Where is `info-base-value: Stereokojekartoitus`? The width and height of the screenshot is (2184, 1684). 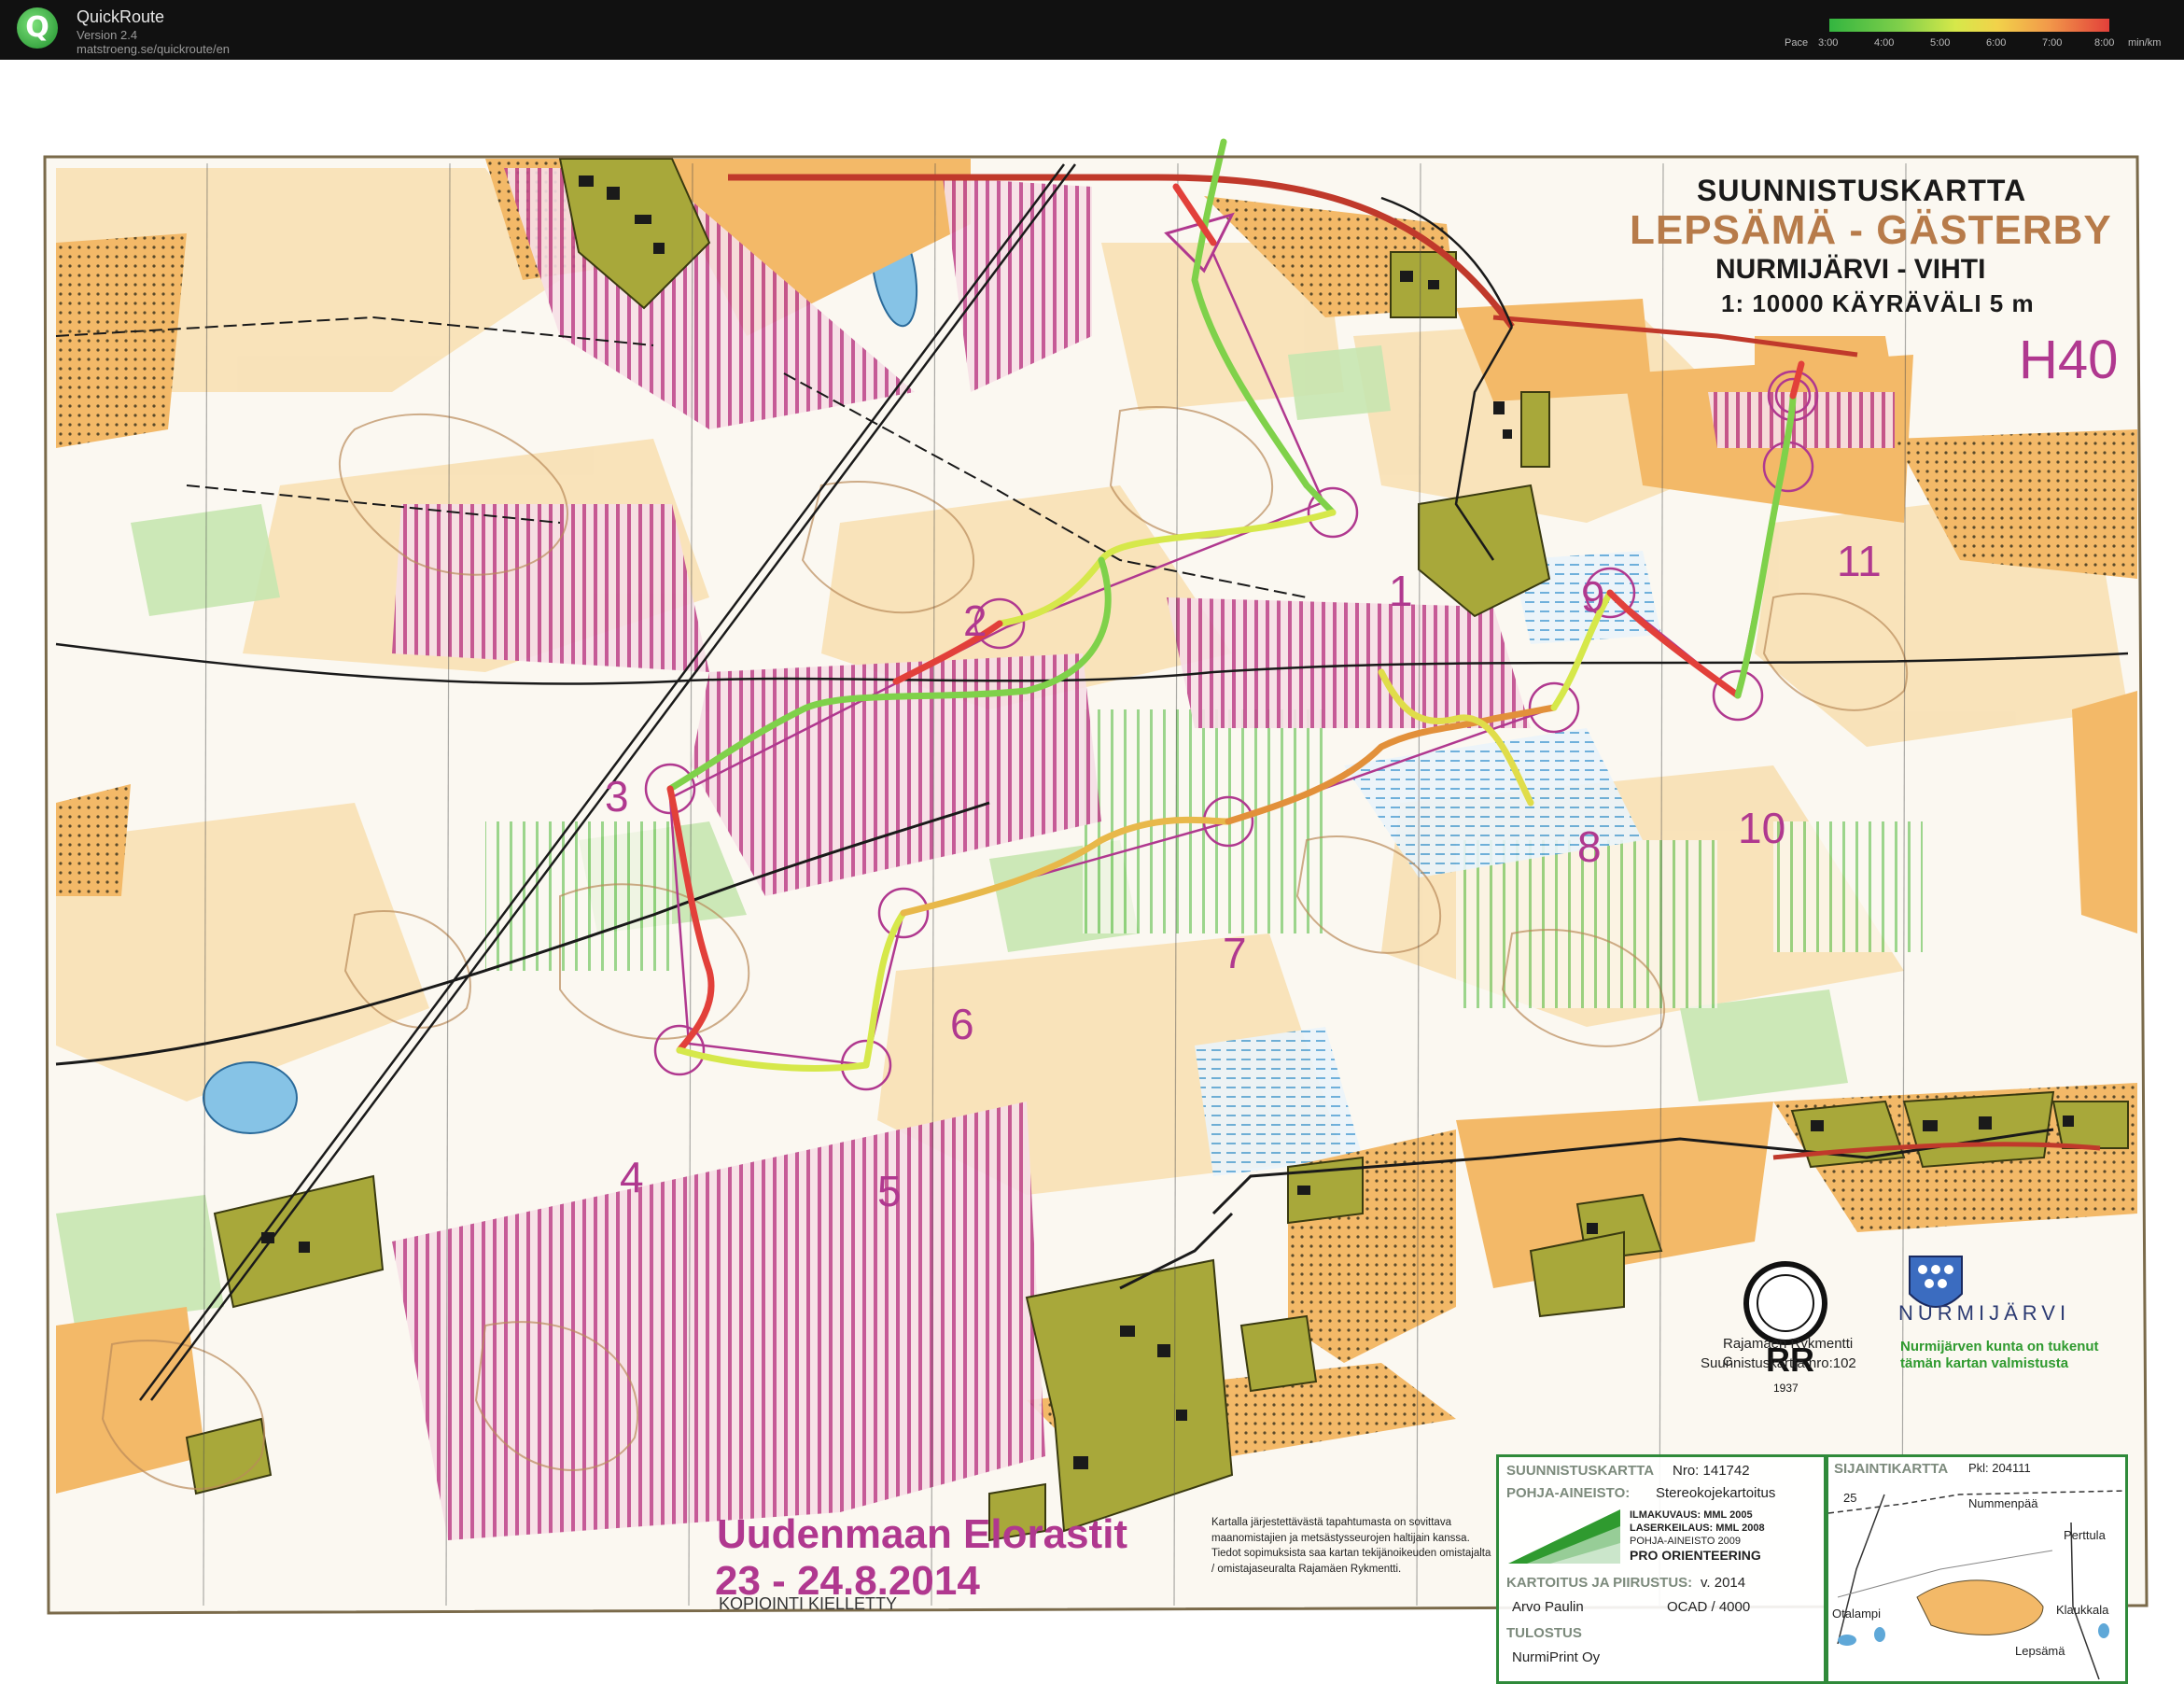
info-base-value: Stereokojekartoitus is located at coordinates (1716, 1493).